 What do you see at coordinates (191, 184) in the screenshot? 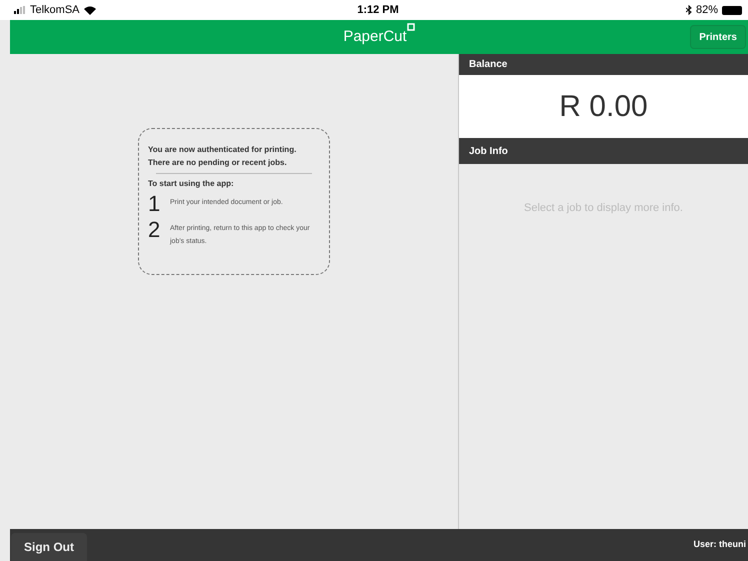
I see `intro-text: To start using the app:` at bounding box center [191, 184].